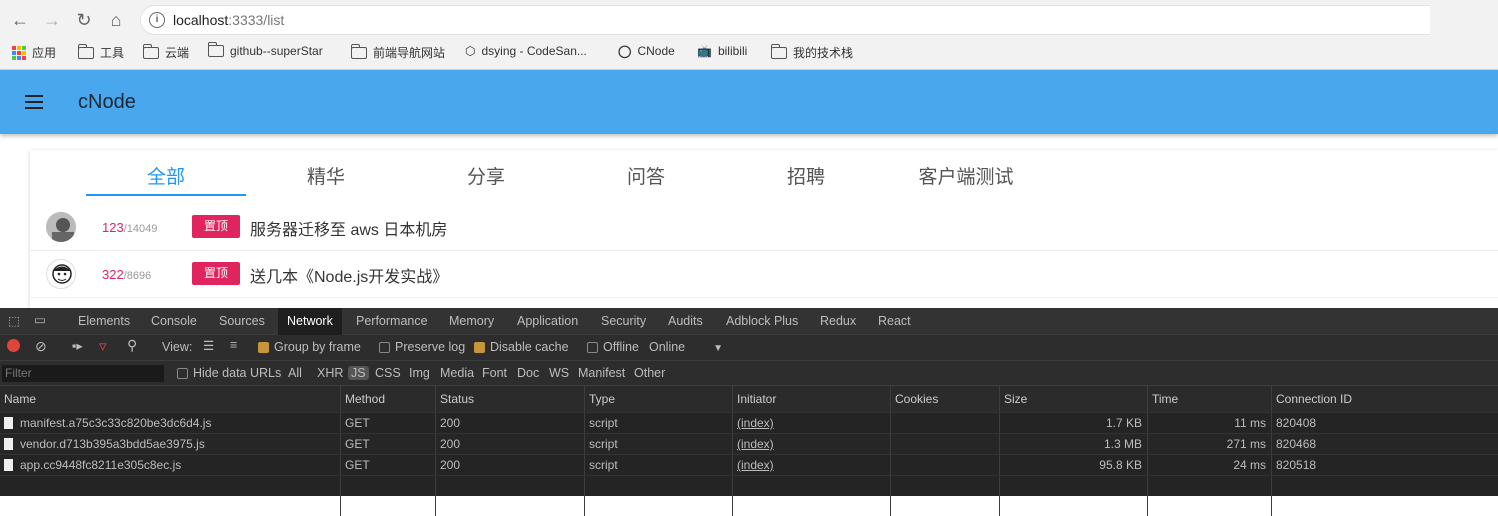 This screenshot has width=1498, height=516. Describe the element at coordinates (326, 175) in the screenshot. I see `tab-good: 精华` at that location.